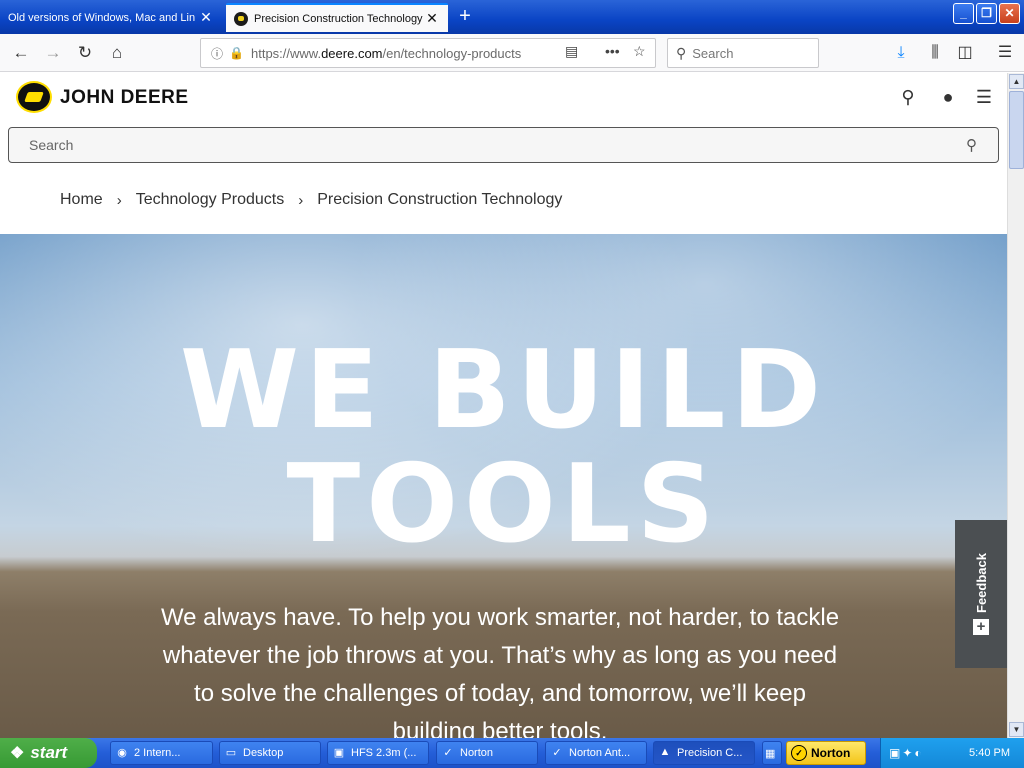 This screenshot has width=1024, height=768. What do you see at coordinates (935, 53) in the screenshot?
I see `library-icon: ⫼` at bounding box center [935, 53].